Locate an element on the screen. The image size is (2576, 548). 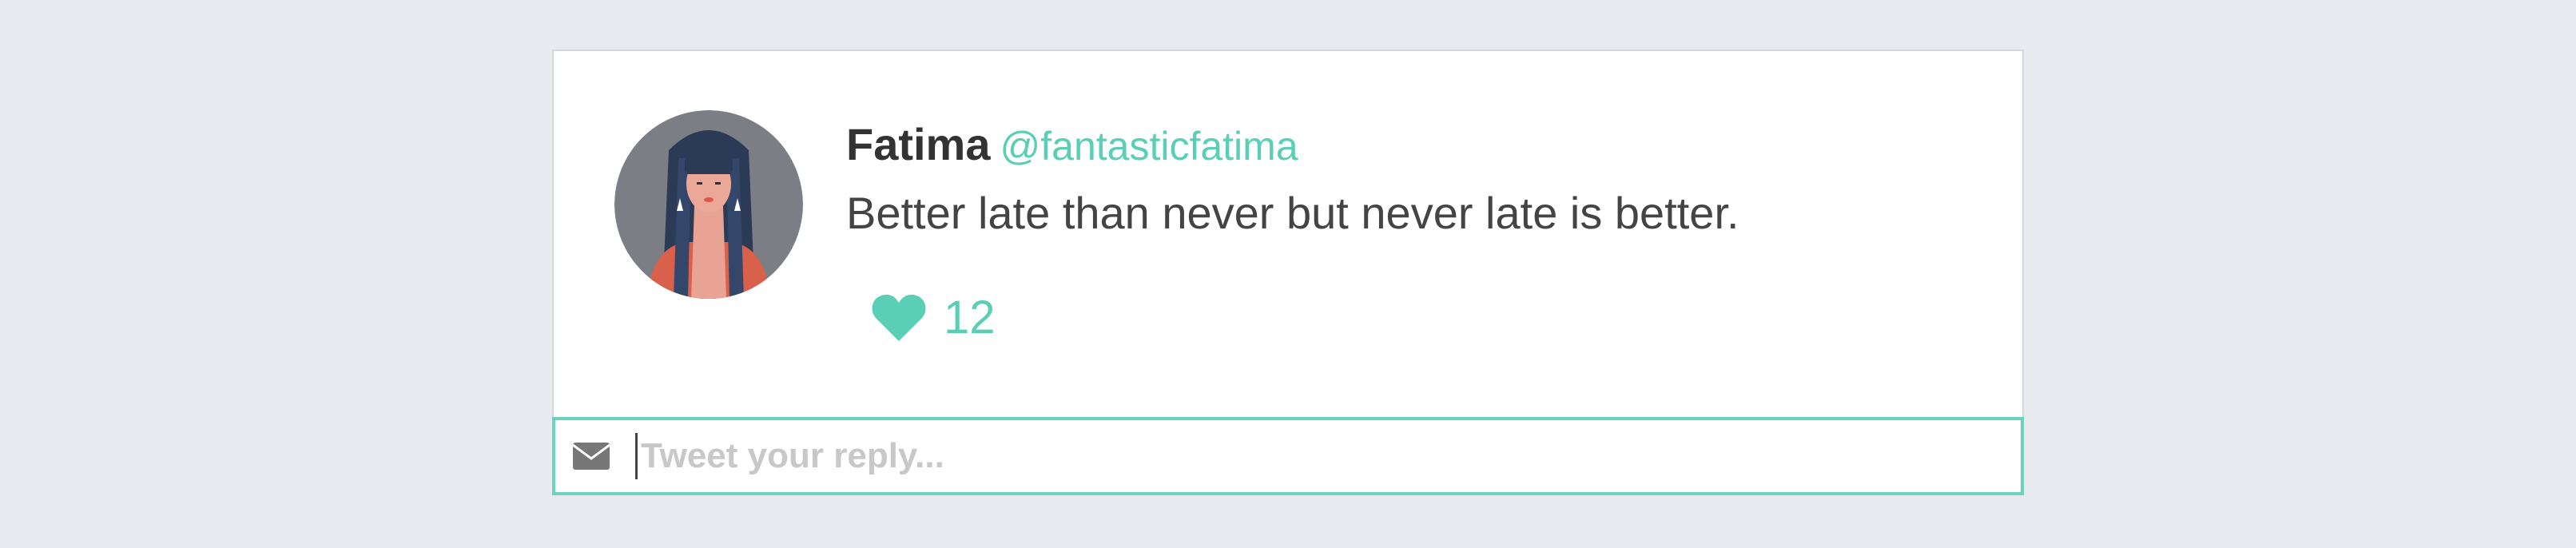
author-handle: @fantasticfatima is located at coordinates (1149, 146).